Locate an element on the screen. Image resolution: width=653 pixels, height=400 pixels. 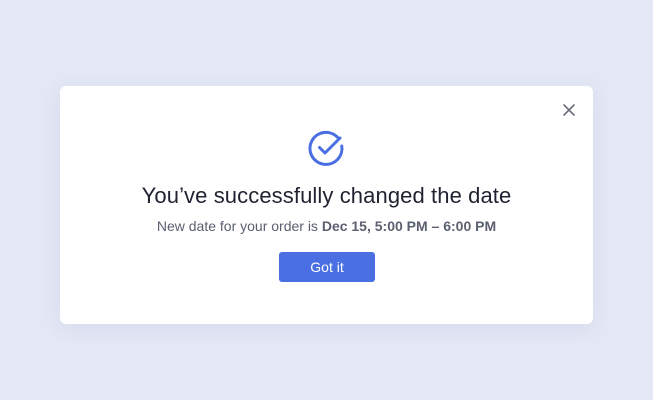
new-date-value: Dec 15, 5:00 PM – 6:00 PM is located at coordinates (409, 226).